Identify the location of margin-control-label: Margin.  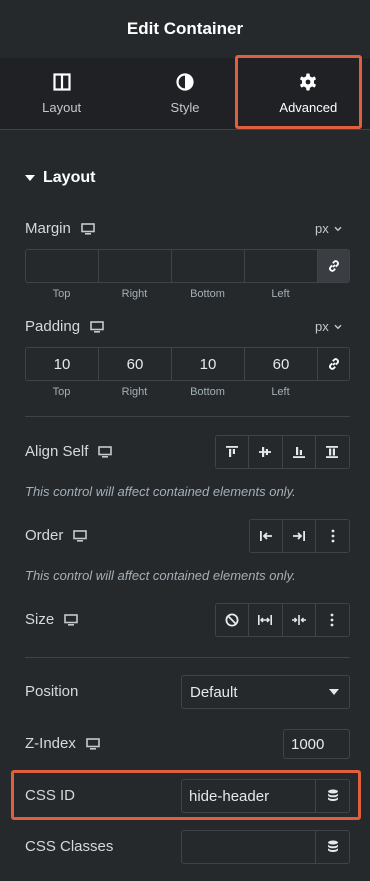
(60, 228).